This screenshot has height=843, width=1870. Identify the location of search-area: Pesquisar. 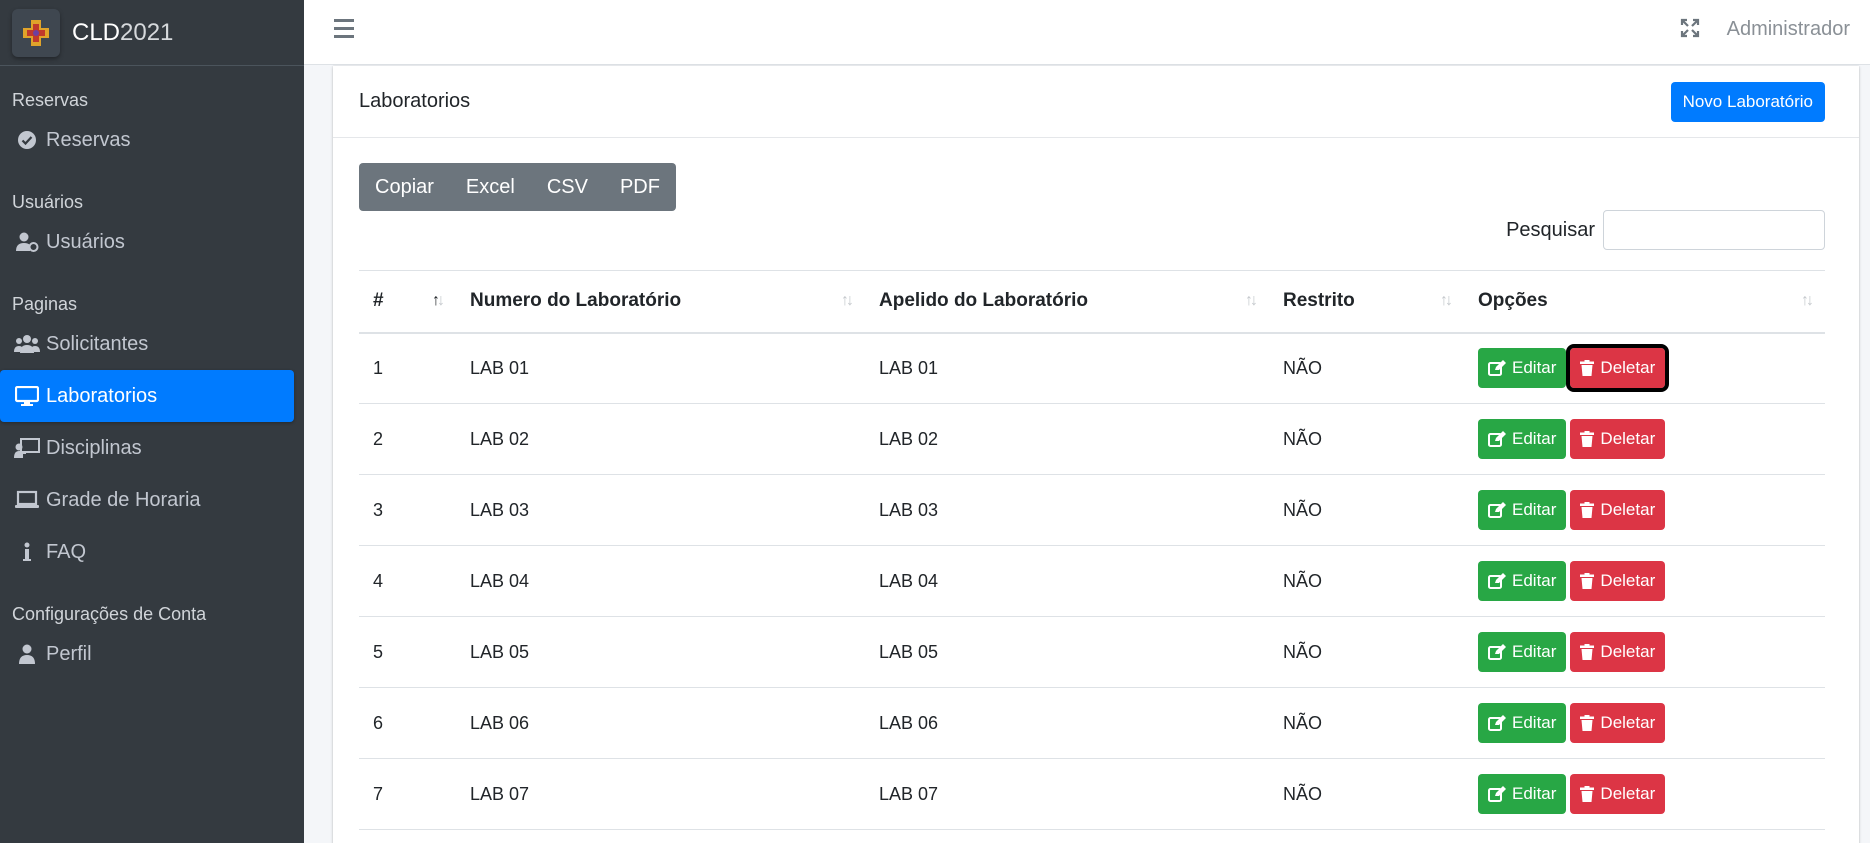
(1665, 230).